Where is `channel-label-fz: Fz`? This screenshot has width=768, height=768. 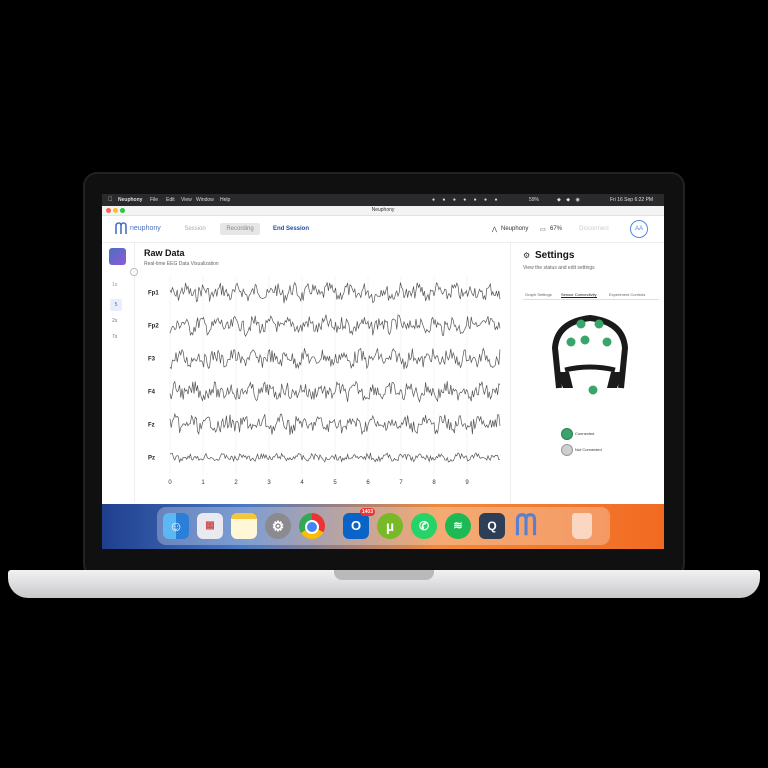
channel-label-fz: Fz is located at coordinates (151, 426).